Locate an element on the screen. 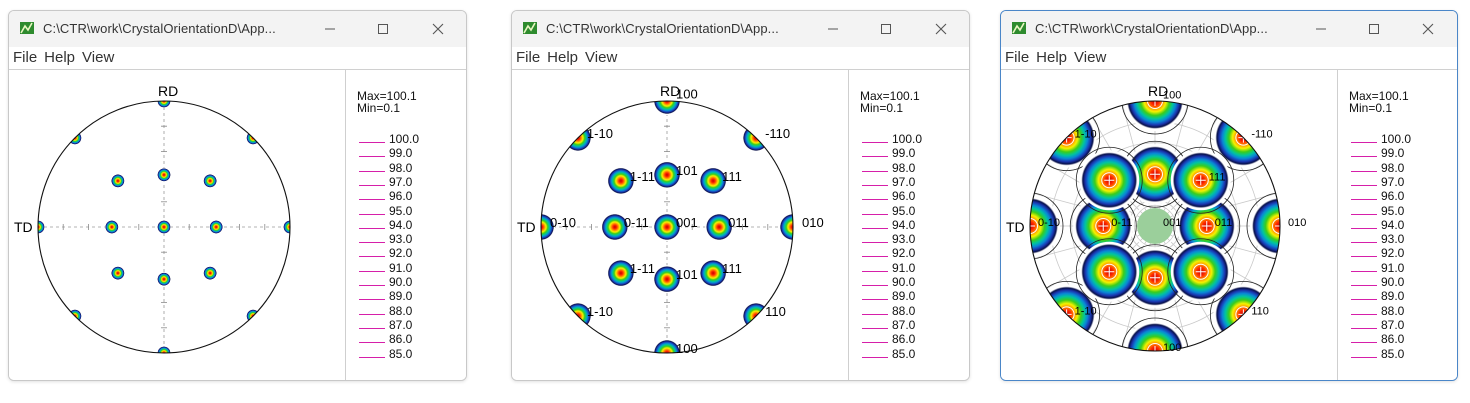 The height and width of the screenshot is (403, 1470). pole-label-3: 0-10 is located at coordinates (1049, 223).